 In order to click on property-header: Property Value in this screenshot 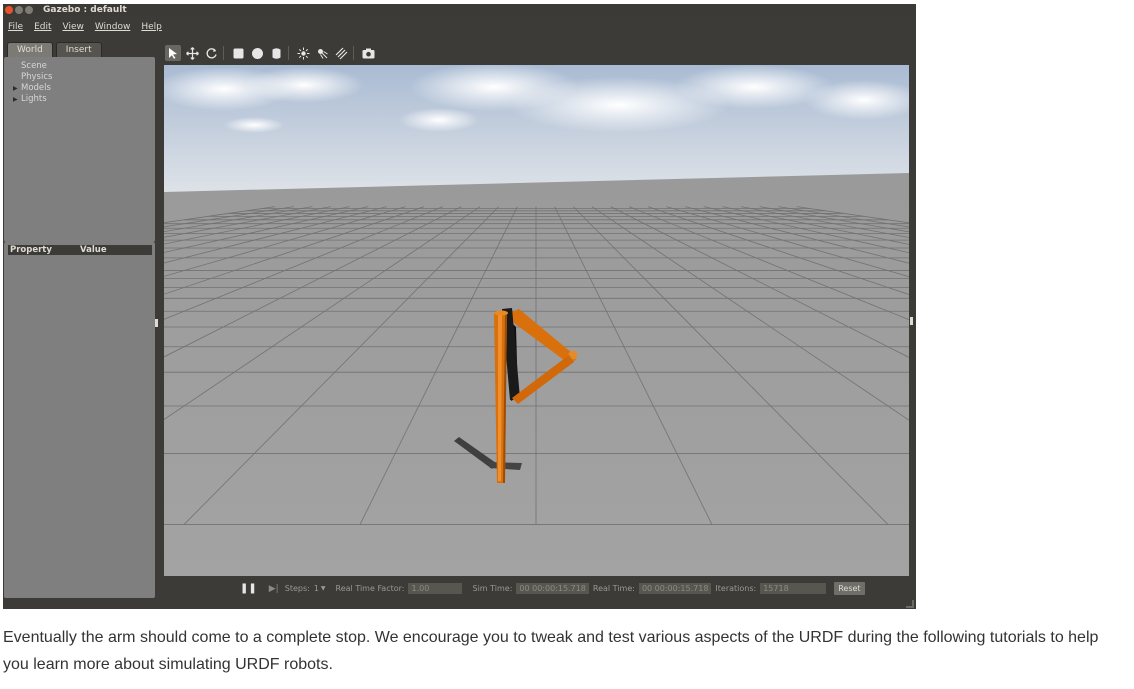, I will do `click(80, 250)`.